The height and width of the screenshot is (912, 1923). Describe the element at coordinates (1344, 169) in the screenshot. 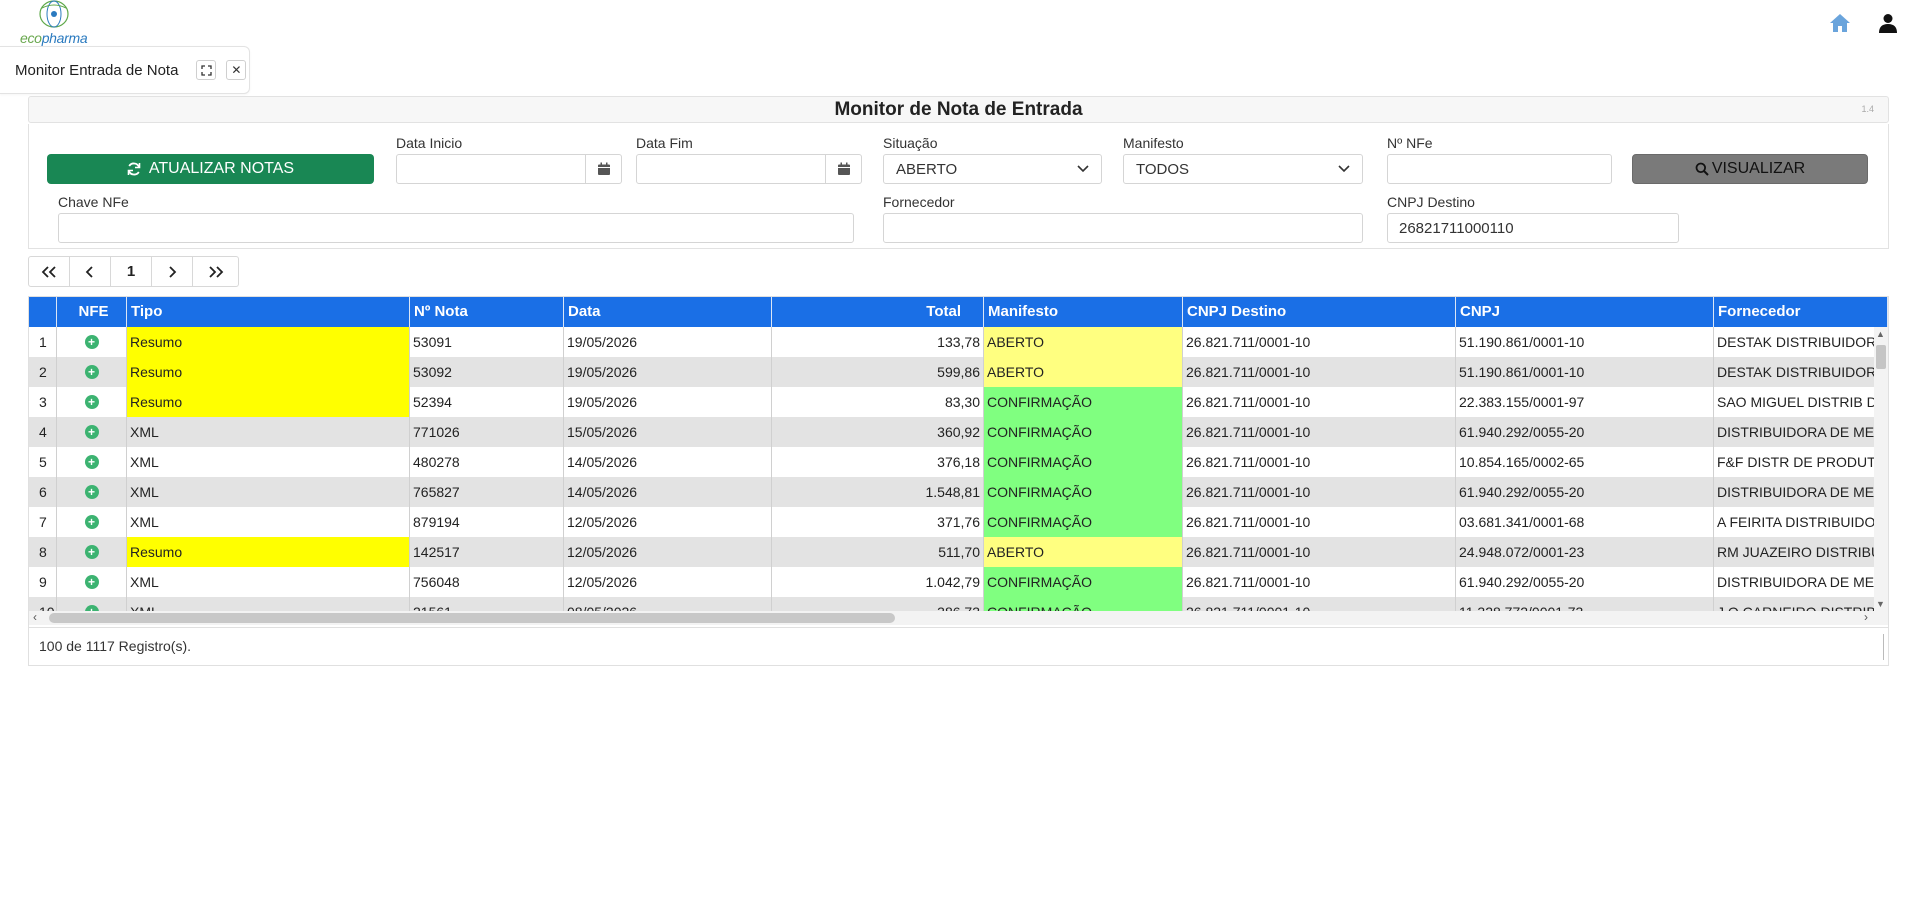

I see `chevron-down-icon` at that location.